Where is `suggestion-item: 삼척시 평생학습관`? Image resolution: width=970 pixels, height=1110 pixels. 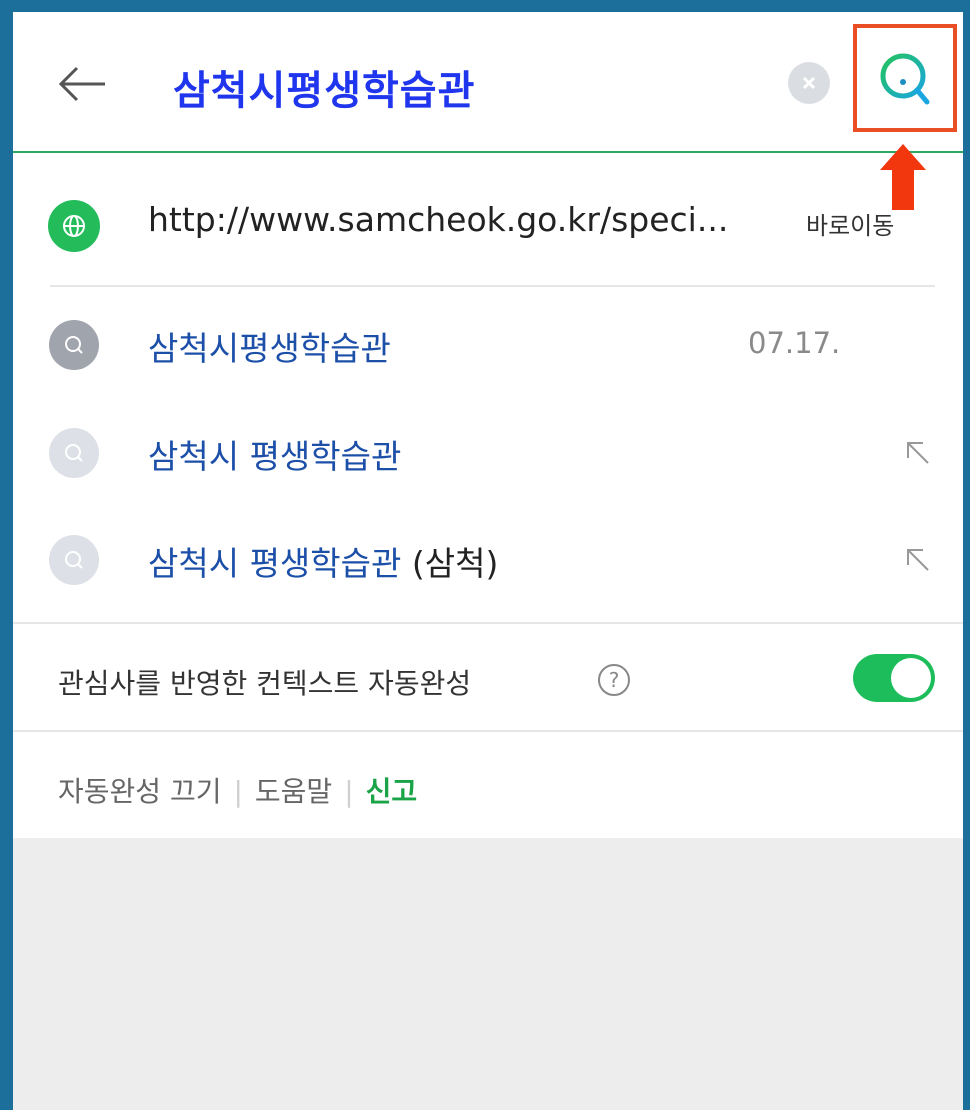 suggestion-item: 삼척시 평생학습관 is located at coordinates (488, 453).